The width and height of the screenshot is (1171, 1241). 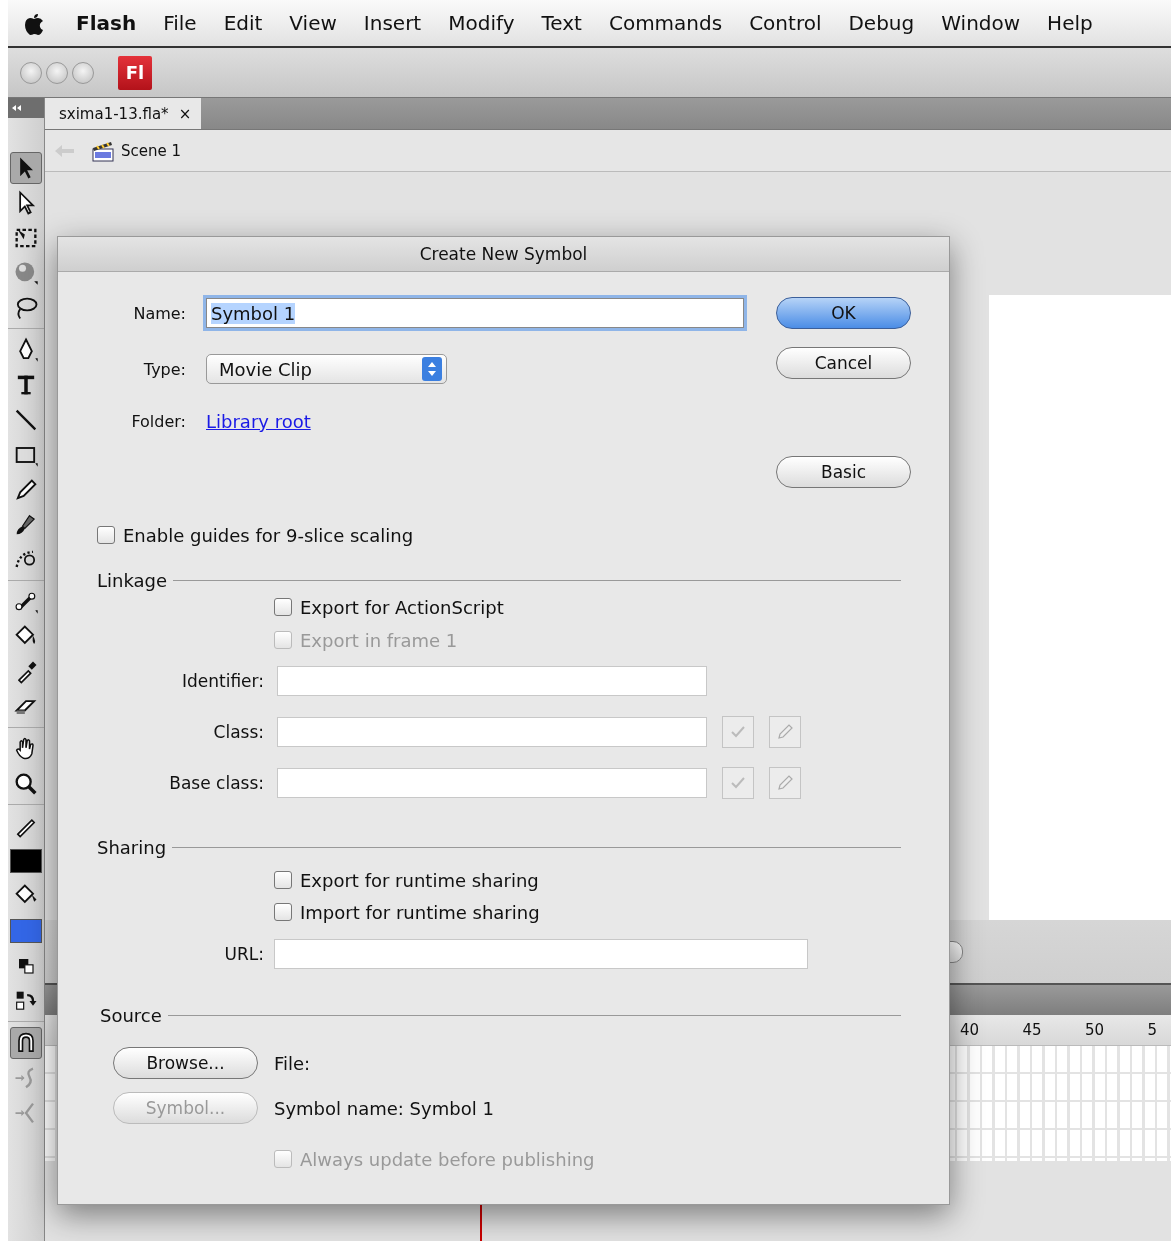 I want to click on dialog-title: Create New Symbol, so click(x=503, y=254).